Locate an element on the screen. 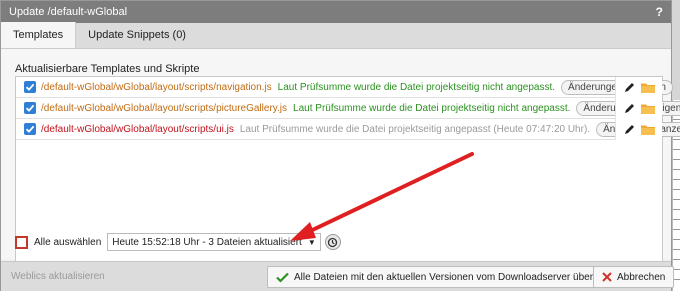 The height and width of the screenshot is (291, 680). cancel-button: Abbrechen is located at coordinates (634, 277).